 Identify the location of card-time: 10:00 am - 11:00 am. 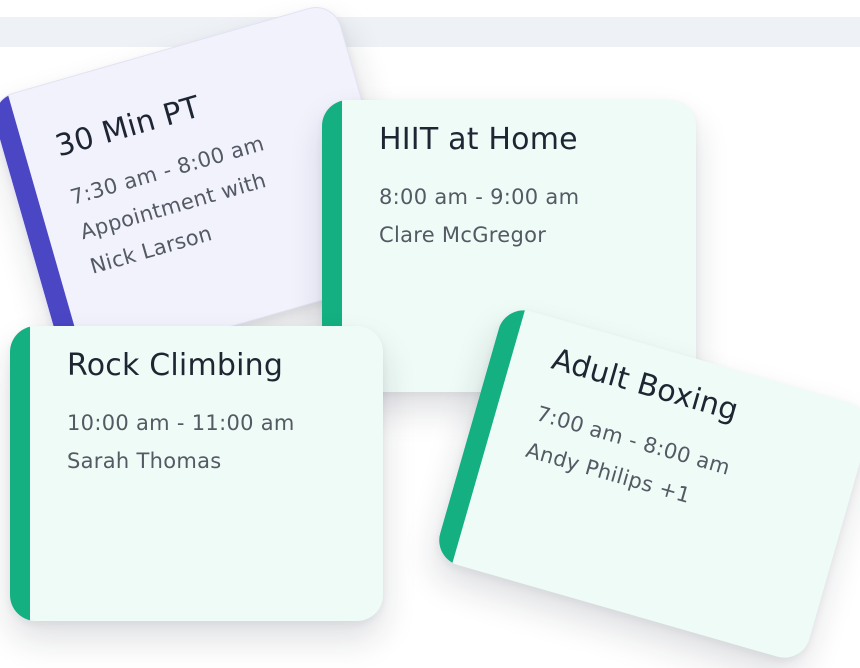
(181, 423).